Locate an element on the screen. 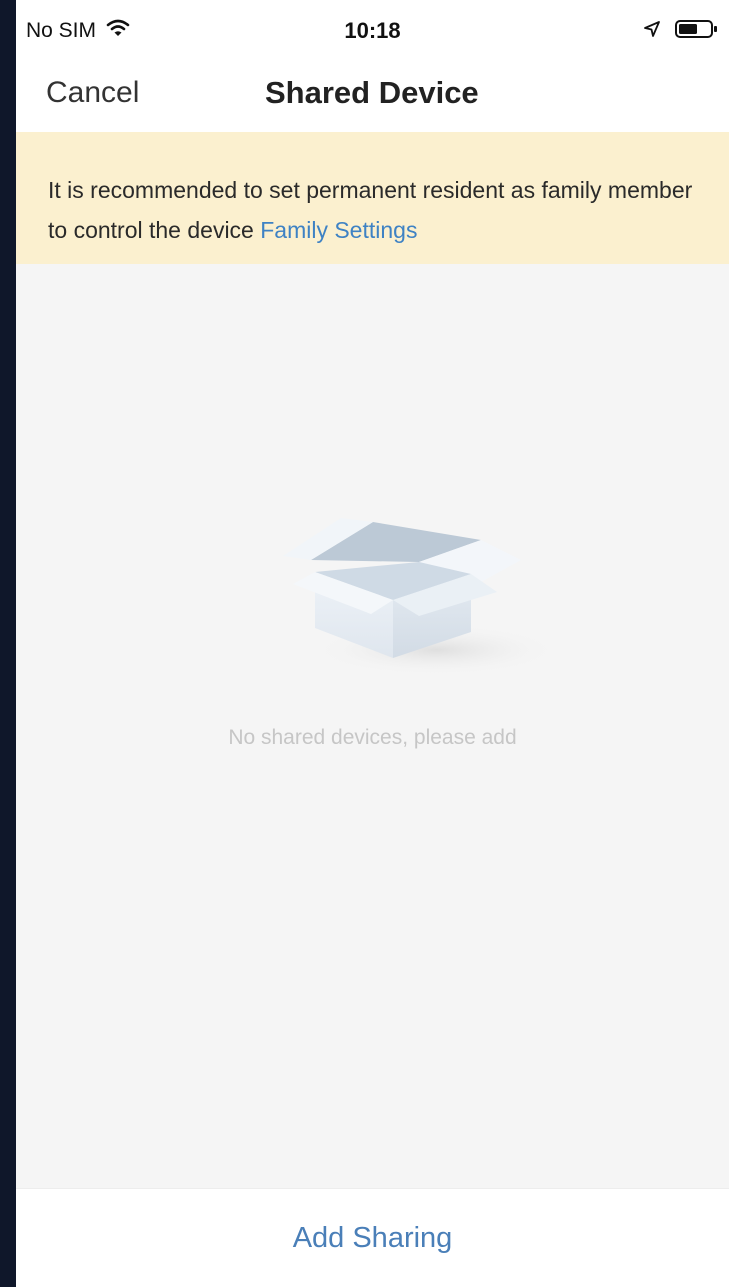 The image size is (729, 1287). nav-bar: Cancel Shared Device is located at coordinates (372, 97).